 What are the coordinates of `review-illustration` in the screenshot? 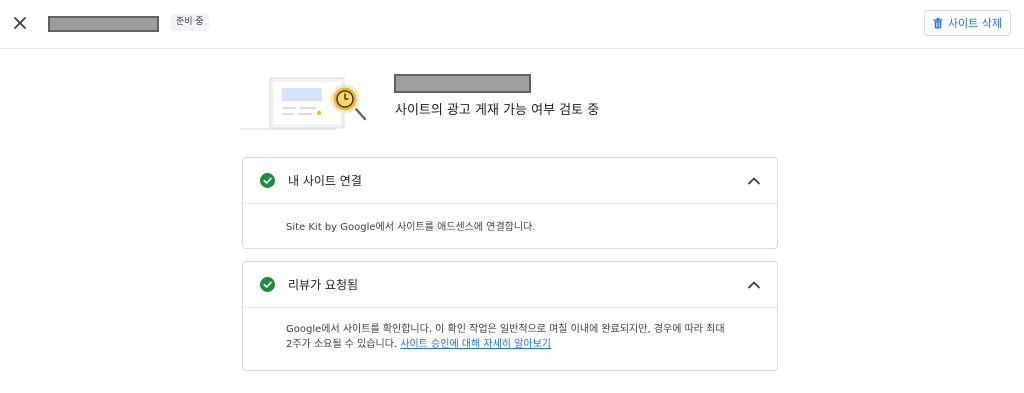 It's located at (305, 101).